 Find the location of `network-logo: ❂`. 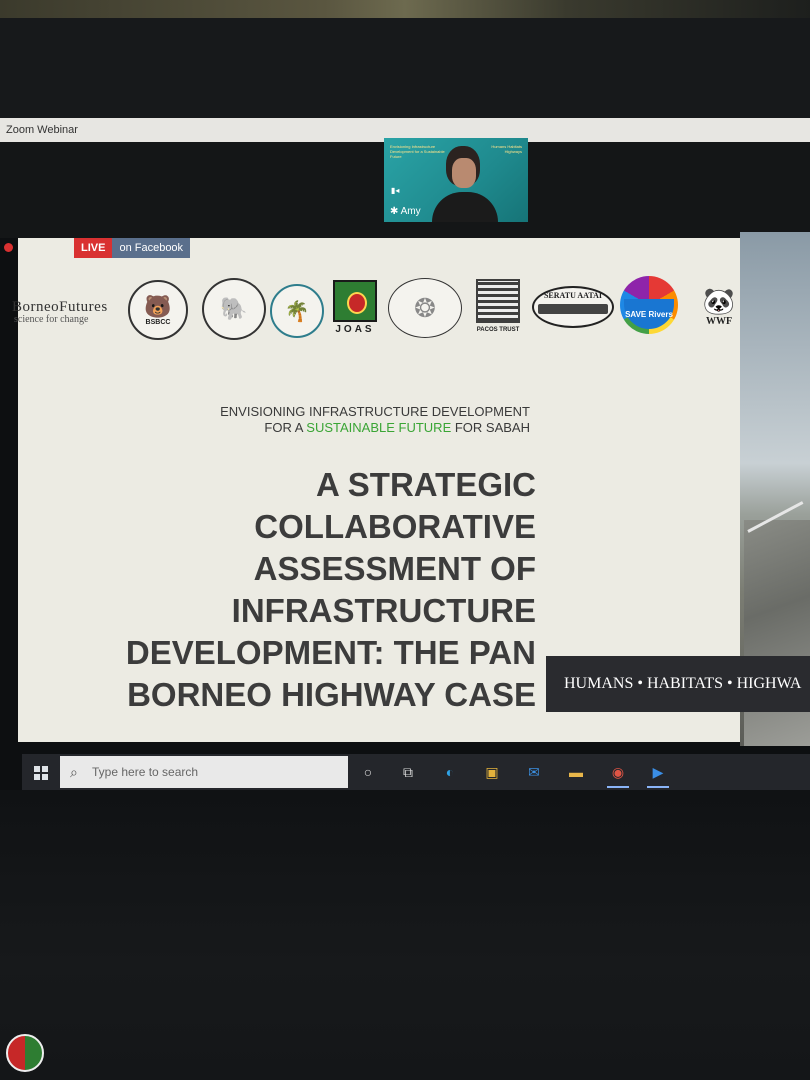

network-logo: ❂ is located at coordinates (425, 308).